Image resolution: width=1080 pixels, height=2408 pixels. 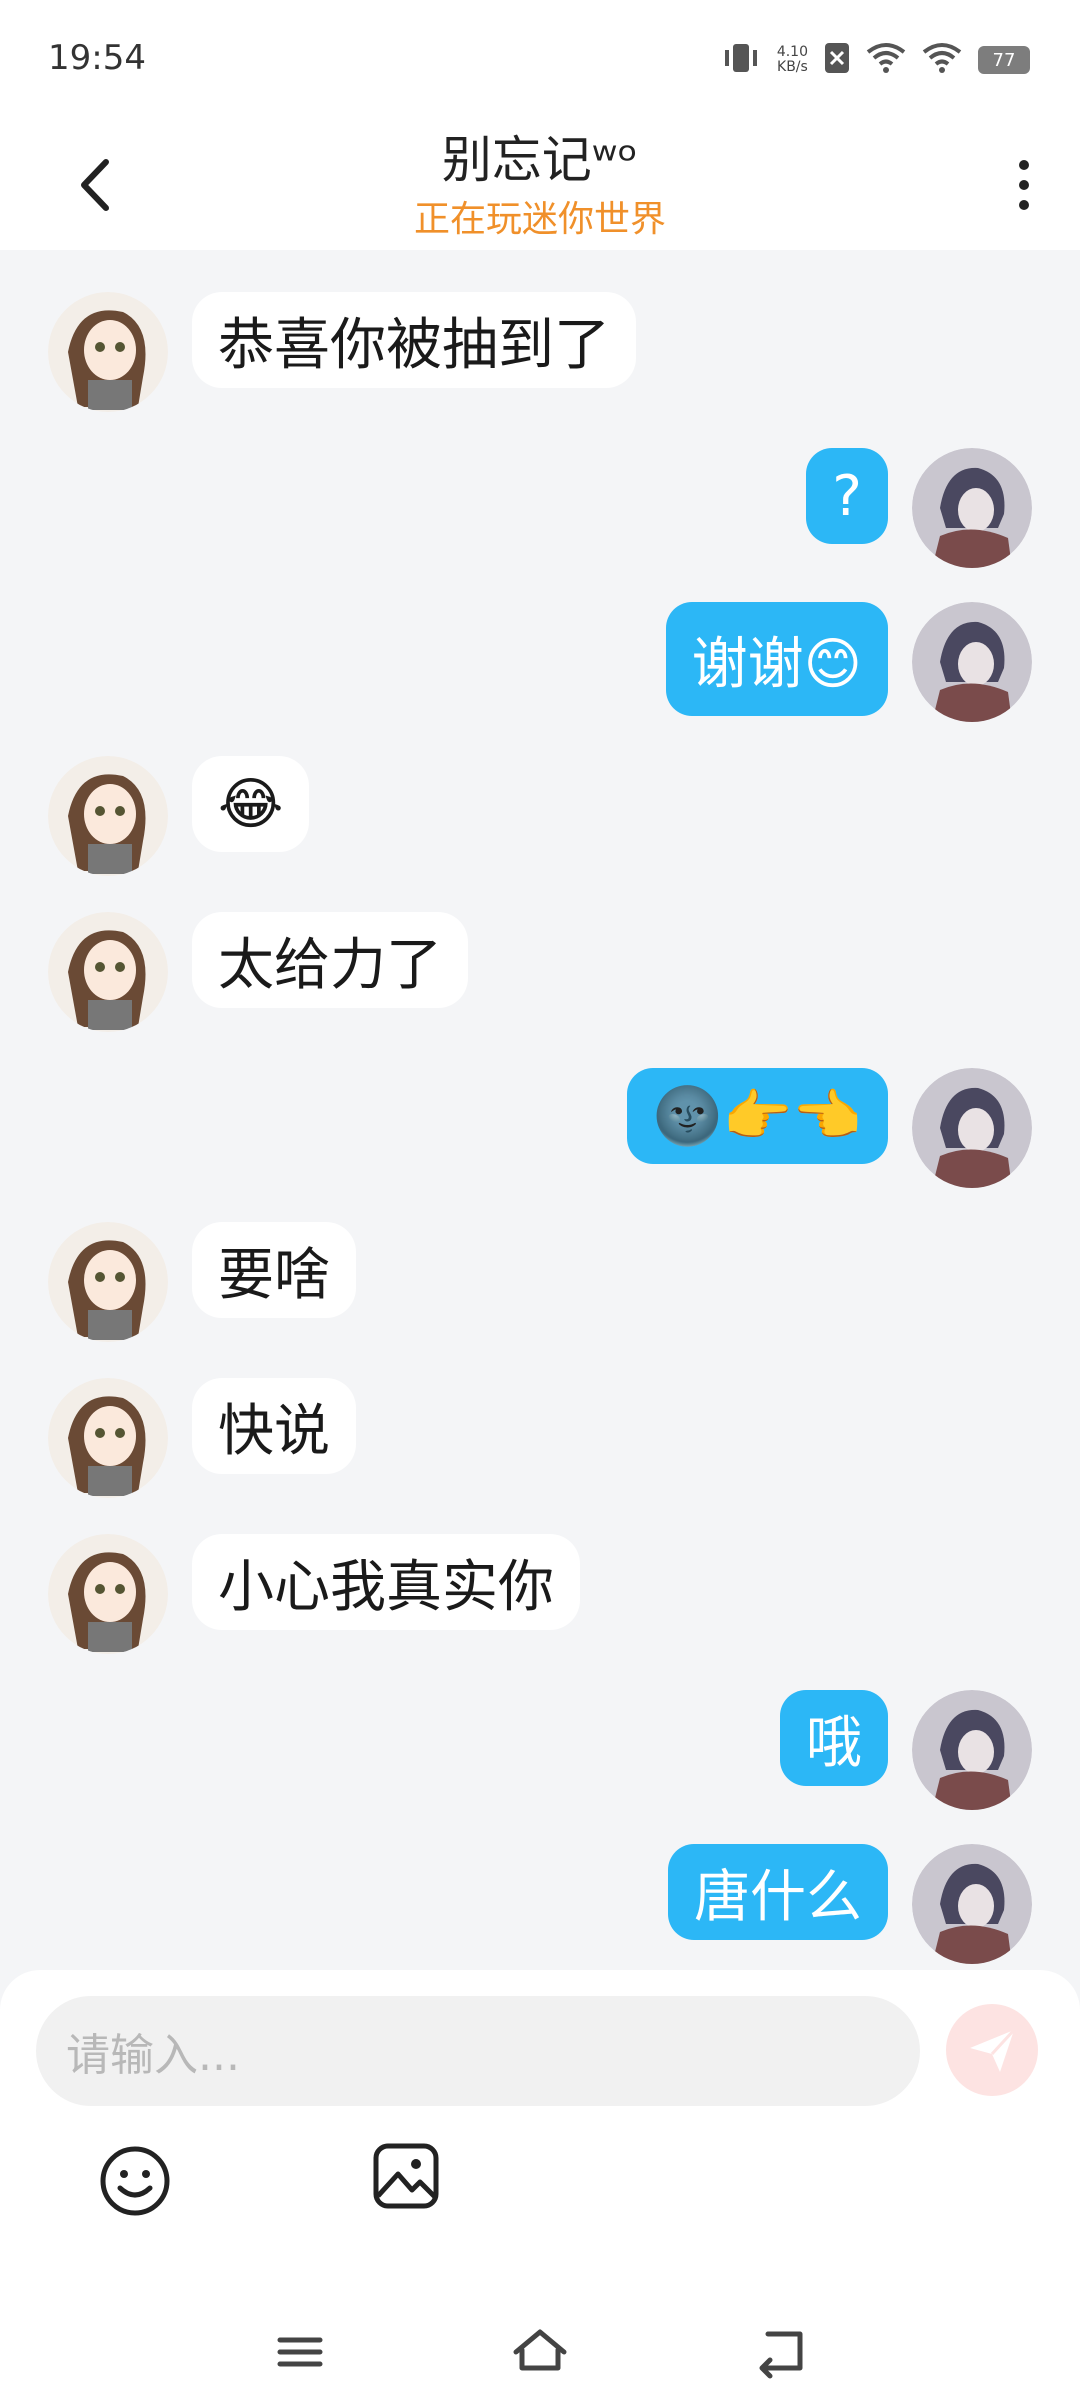 I want to click on message-bubble: 谢谢😊, so click(x=776, y=659).